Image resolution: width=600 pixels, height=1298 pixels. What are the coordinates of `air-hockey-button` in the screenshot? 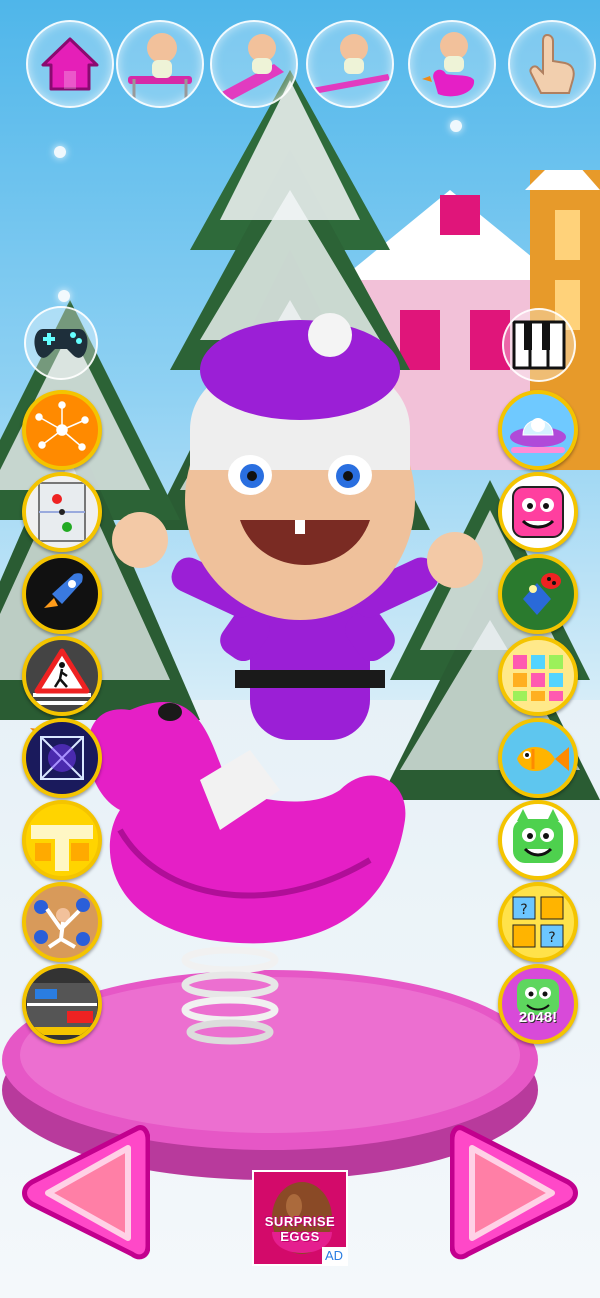 It's located at (62, 512).